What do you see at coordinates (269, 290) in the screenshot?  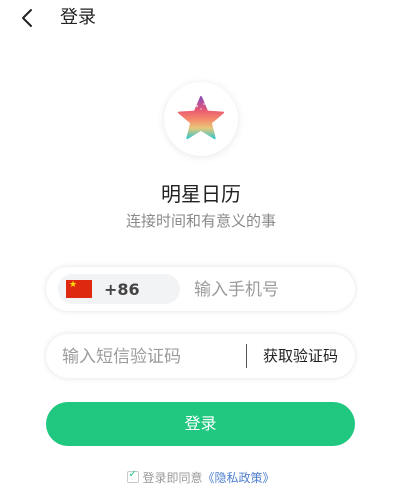 I see `phone-input` at bounding box center [269, 290].